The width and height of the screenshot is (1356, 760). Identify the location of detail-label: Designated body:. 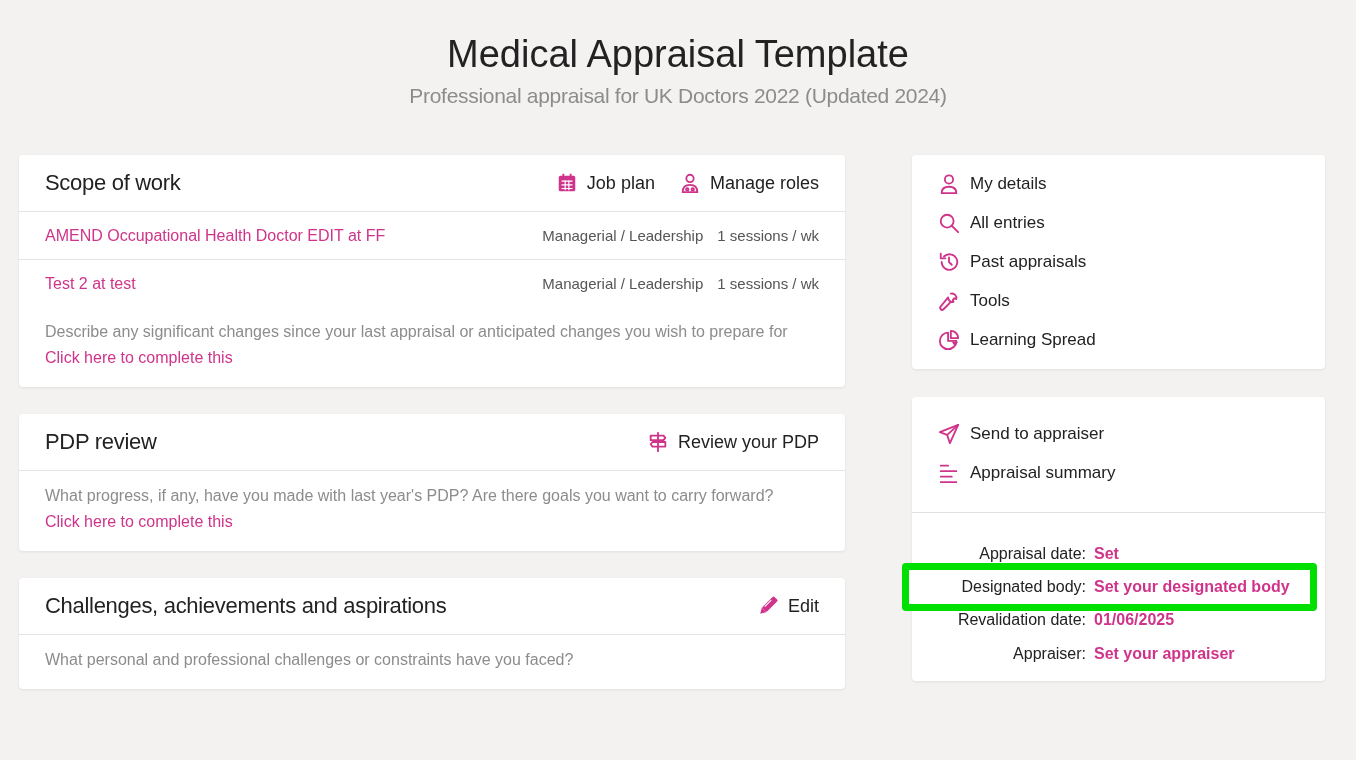
(1023, 587).